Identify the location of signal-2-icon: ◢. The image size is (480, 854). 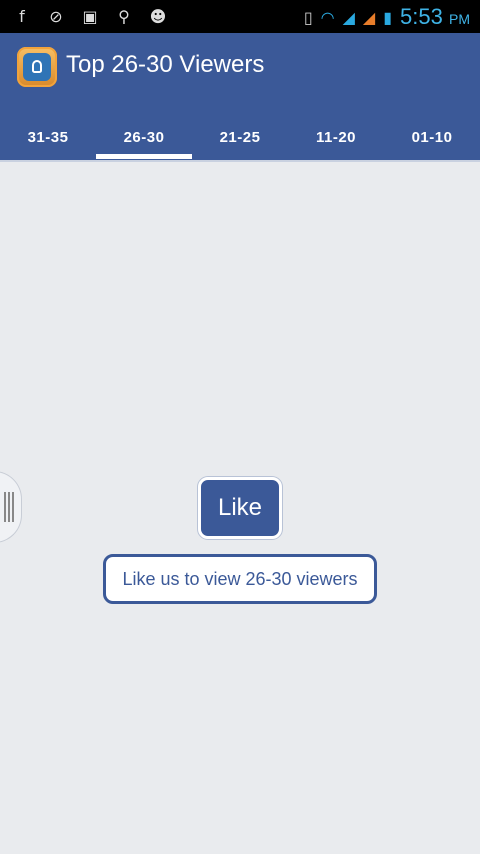
(369, 17).